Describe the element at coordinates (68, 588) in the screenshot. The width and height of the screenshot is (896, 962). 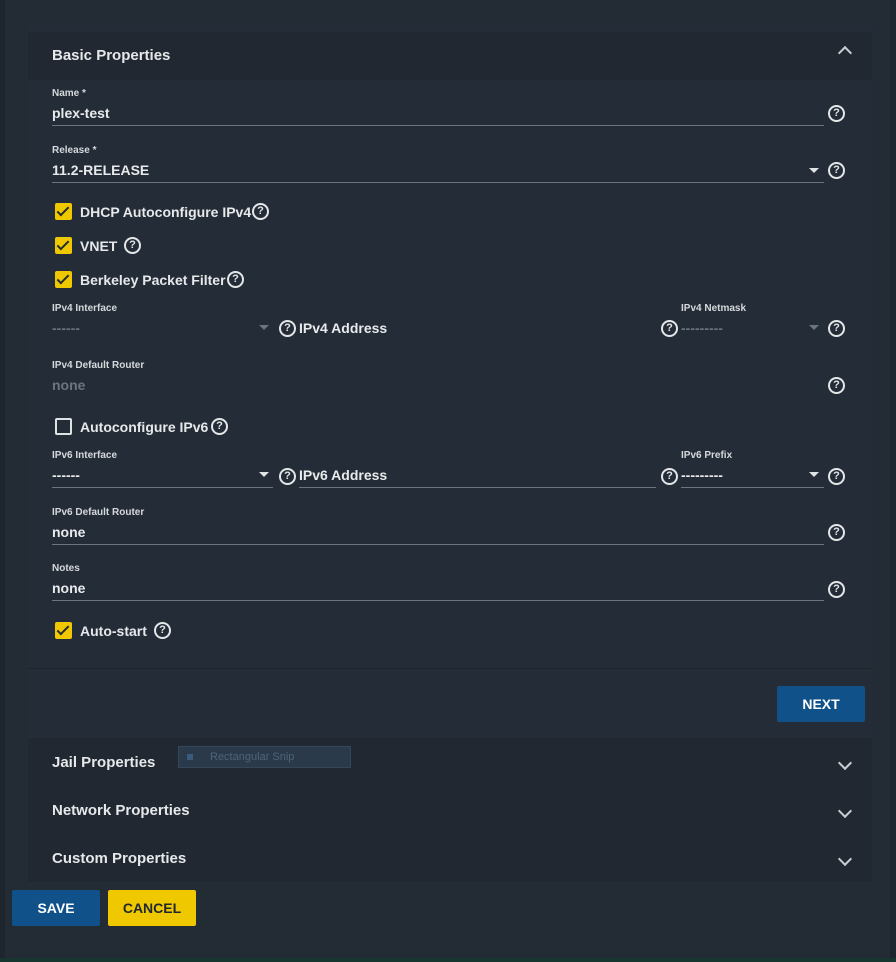
I see `notes-input: none` at that location.